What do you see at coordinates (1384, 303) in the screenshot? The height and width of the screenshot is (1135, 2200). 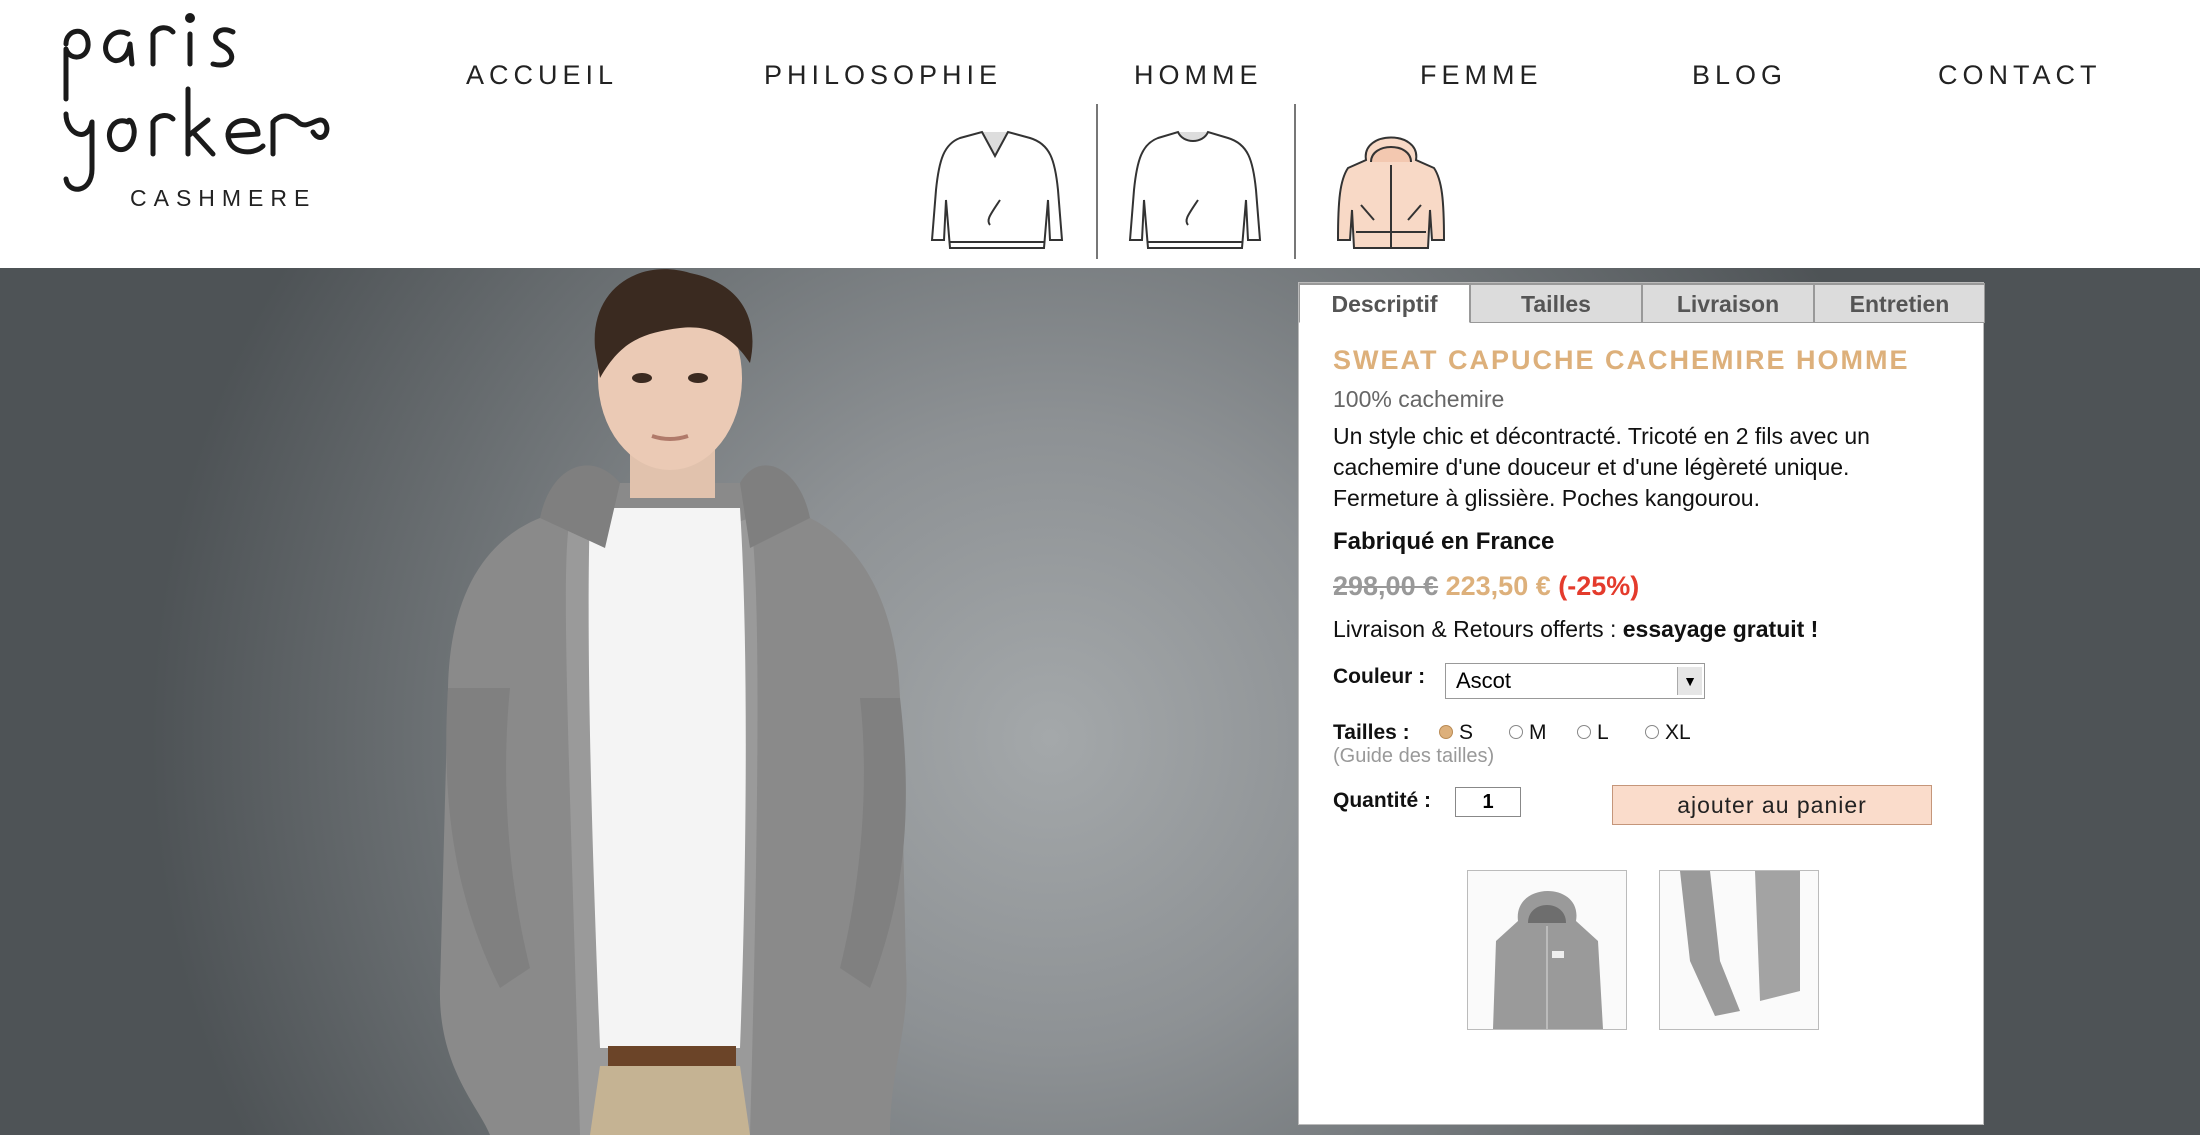 I see `tab-descriptif: Descriptif` at bounding box center [1384, 303].